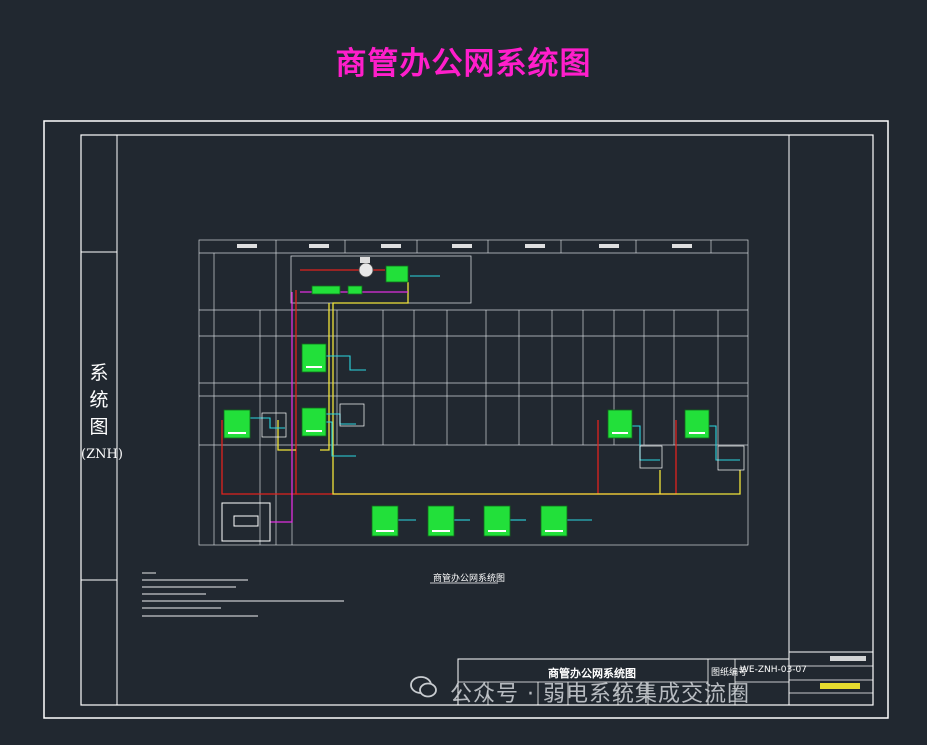  I want to click on side-label-char: 图, so click(99, 427).